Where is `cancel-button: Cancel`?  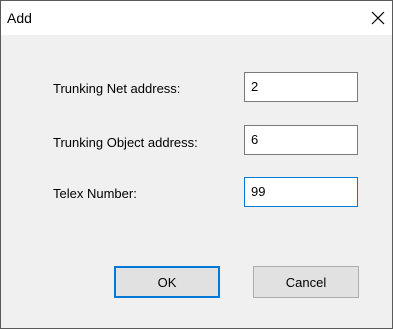 cancel-button: Cancel is located at coordinates (306, 282).